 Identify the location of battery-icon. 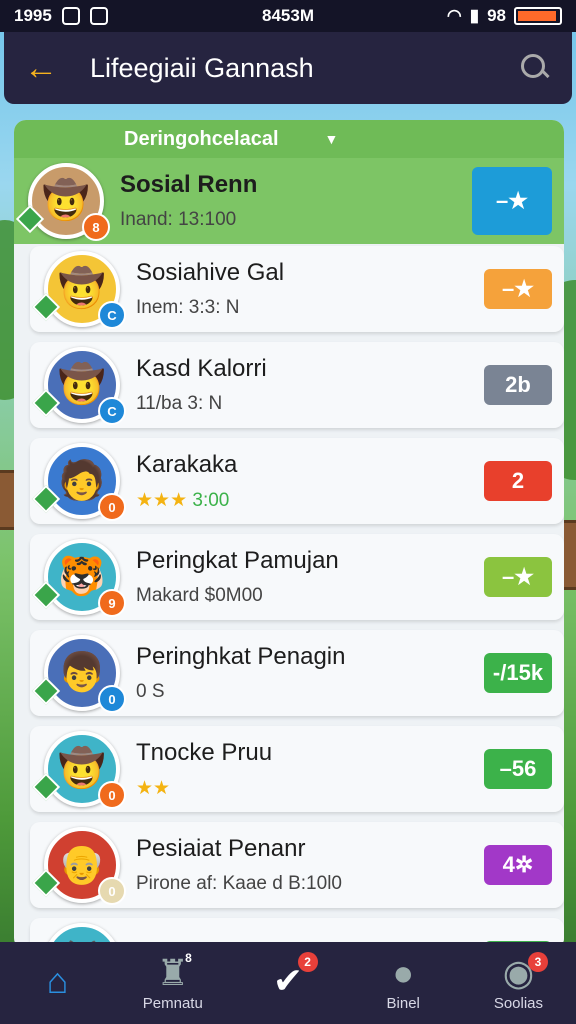
(538, 16).